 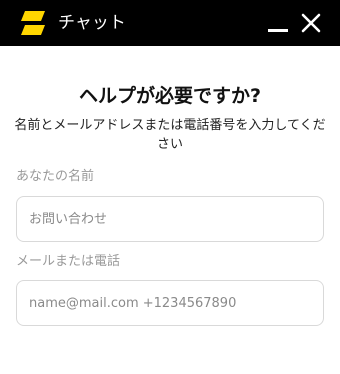 I want to click on contact-field-label: メールまたは電話, so click(x=68, y=261).